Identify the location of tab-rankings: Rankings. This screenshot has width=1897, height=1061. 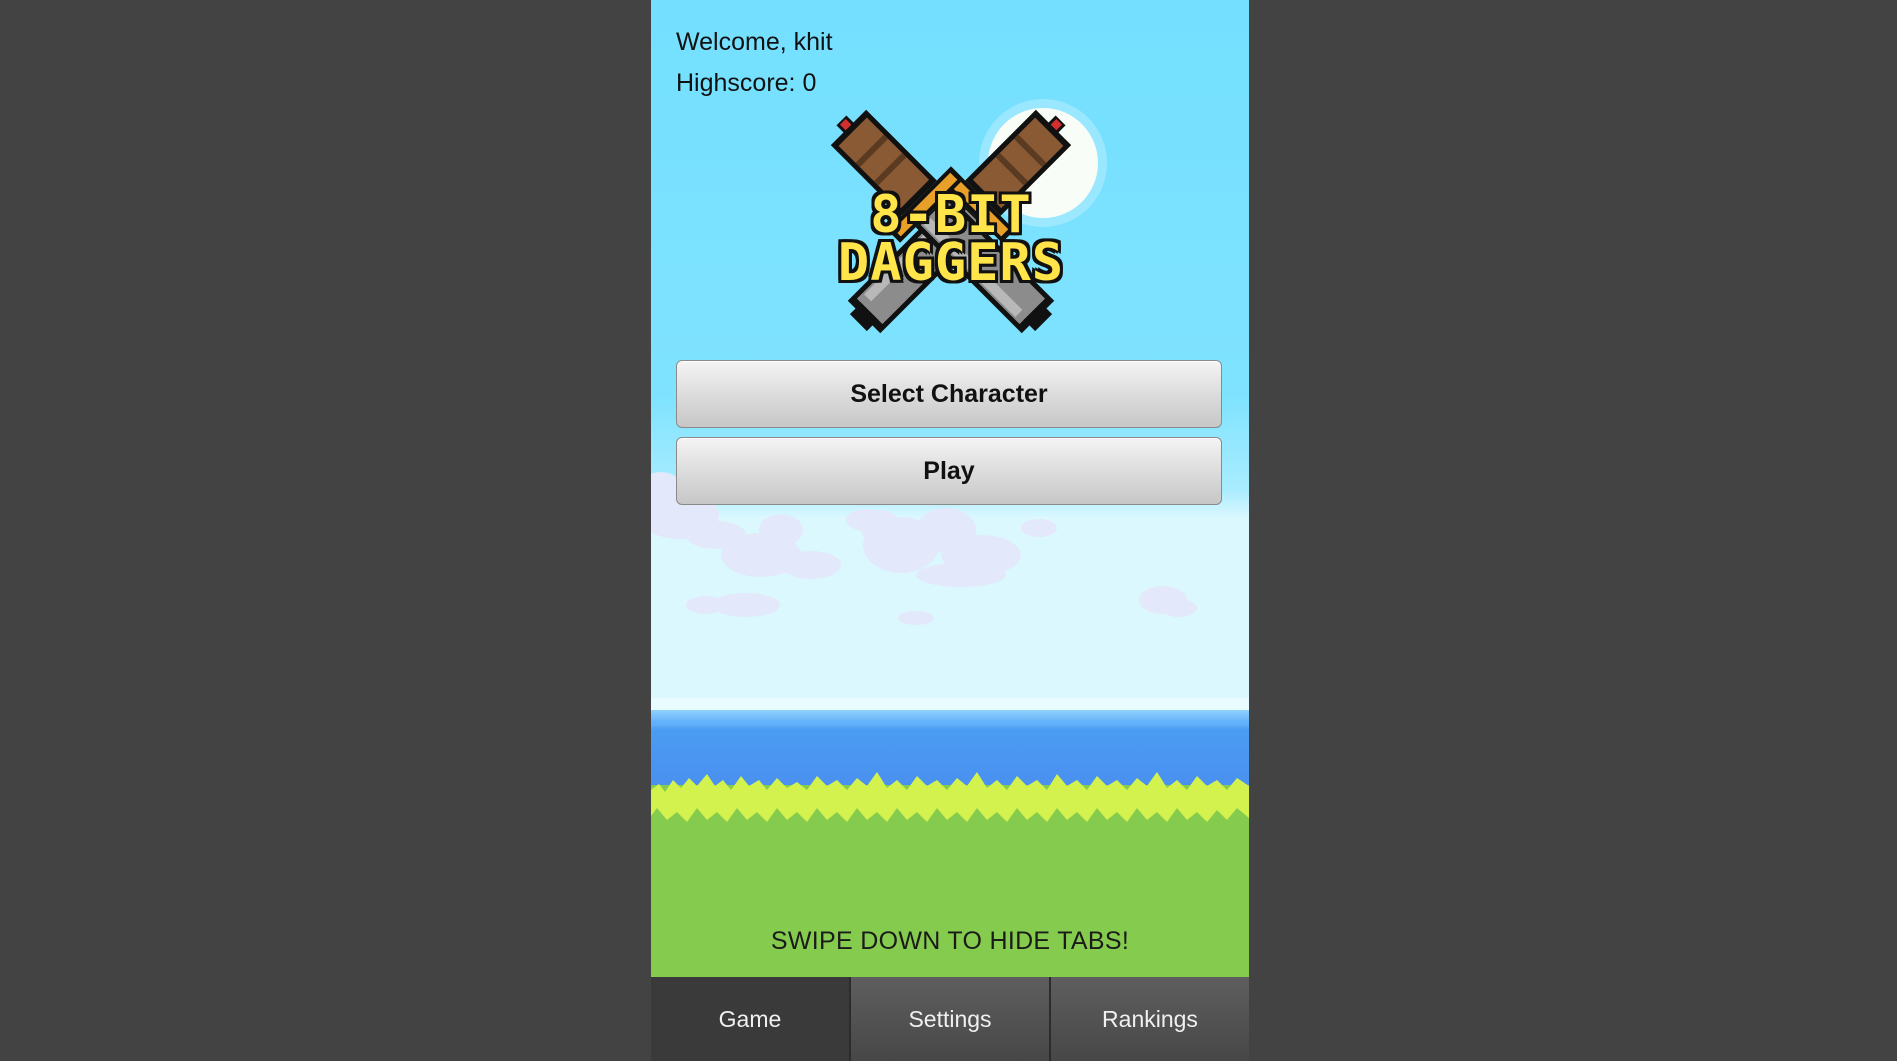
(1149, 1019).